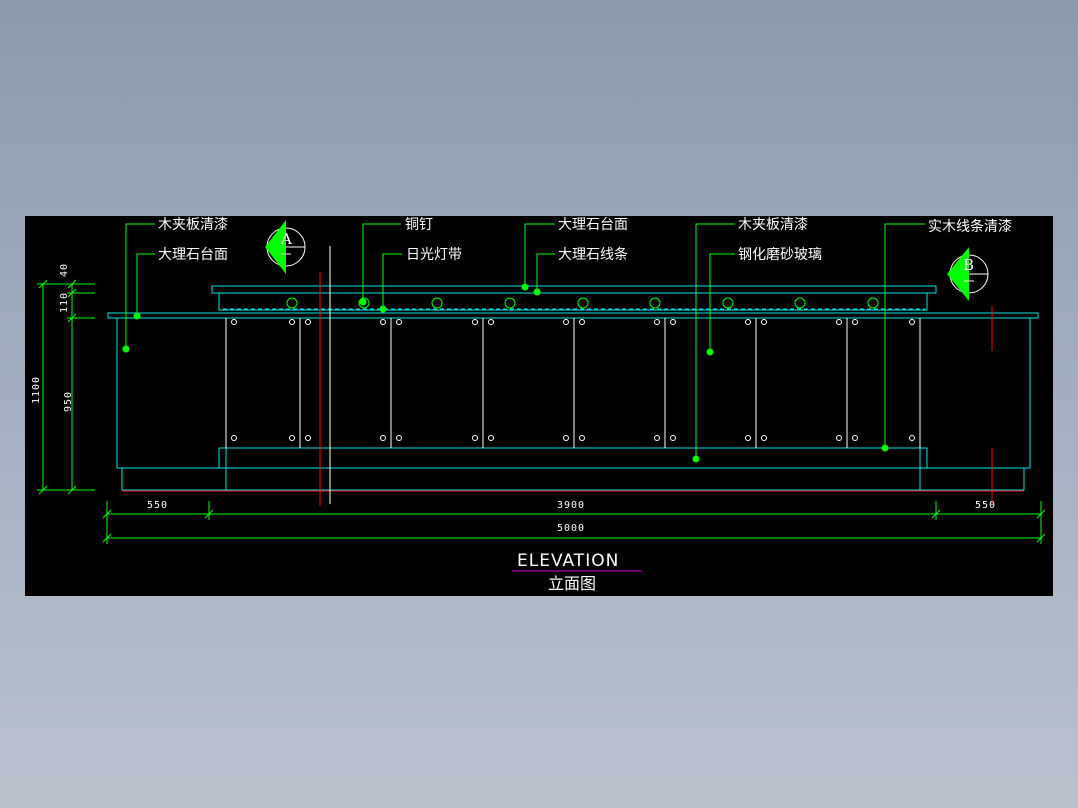  I want to click on label-solid-wood-trim: 实木线条清漆, so click(970, 226).